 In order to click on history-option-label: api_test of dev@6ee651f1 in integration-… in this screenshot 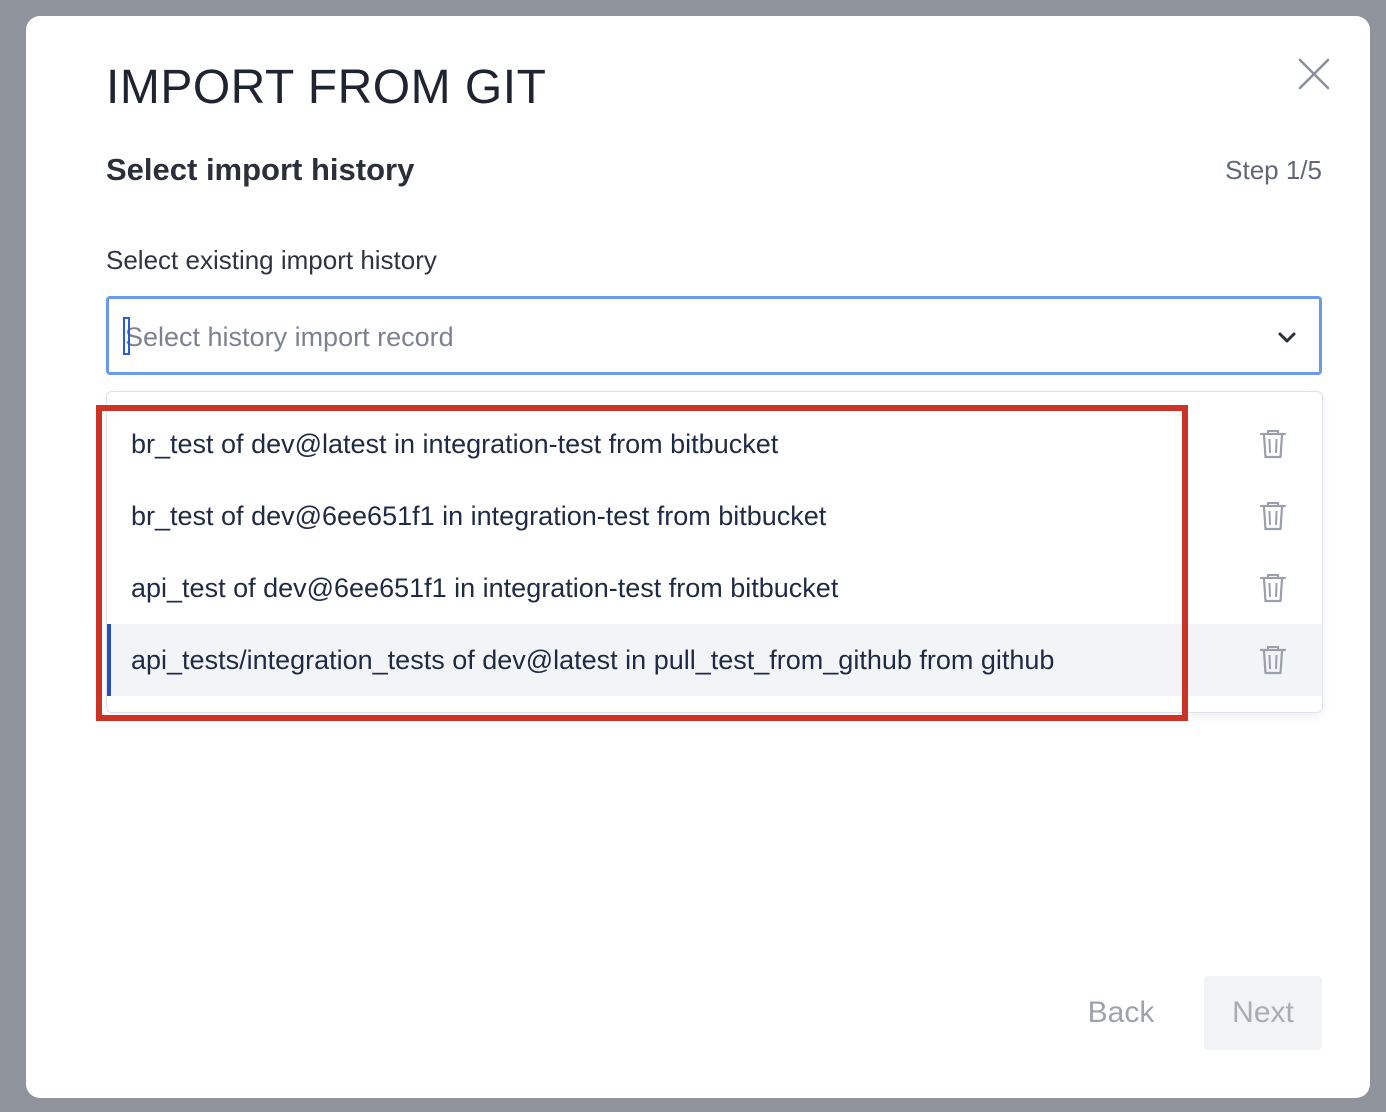, I will do `click(485, 588)`.